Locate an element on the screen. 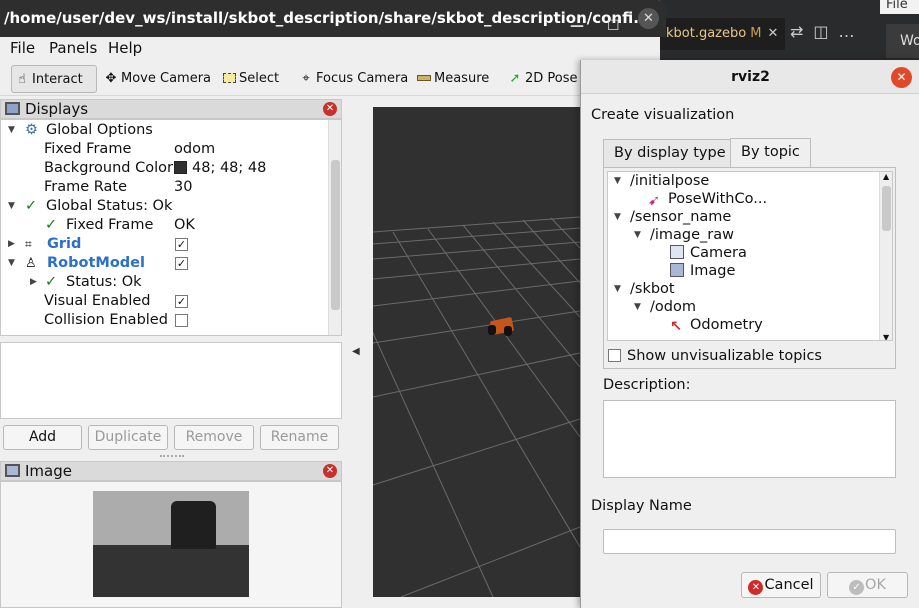 Image resolution: width=919 pixels, height=608 pixels. displays-scrollbar is located at coordinates (334, 227).